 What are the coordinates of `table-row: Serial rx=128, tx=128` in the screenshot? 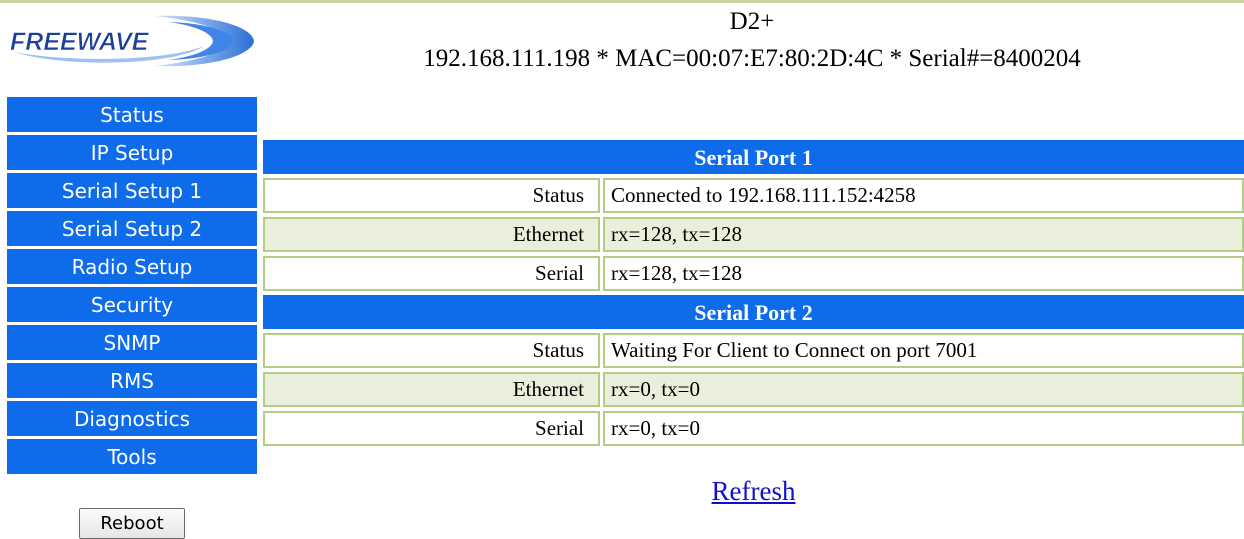 It's located at (753, 273).